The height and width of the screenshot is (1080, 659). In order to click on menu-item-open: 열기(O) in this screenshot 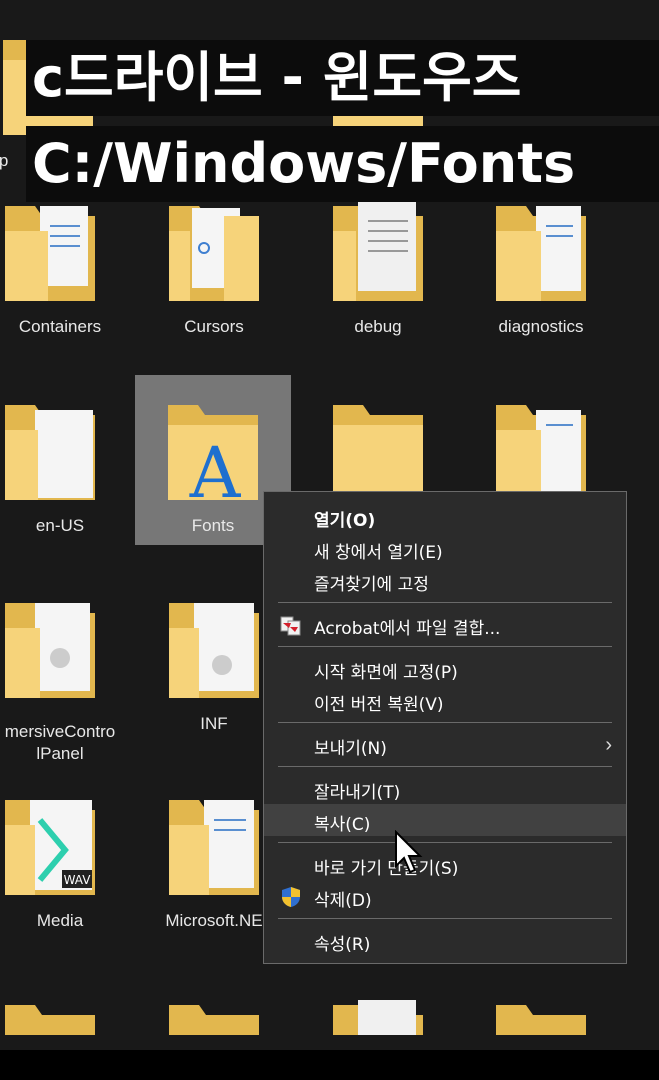, I will do `click(445, 516)`.